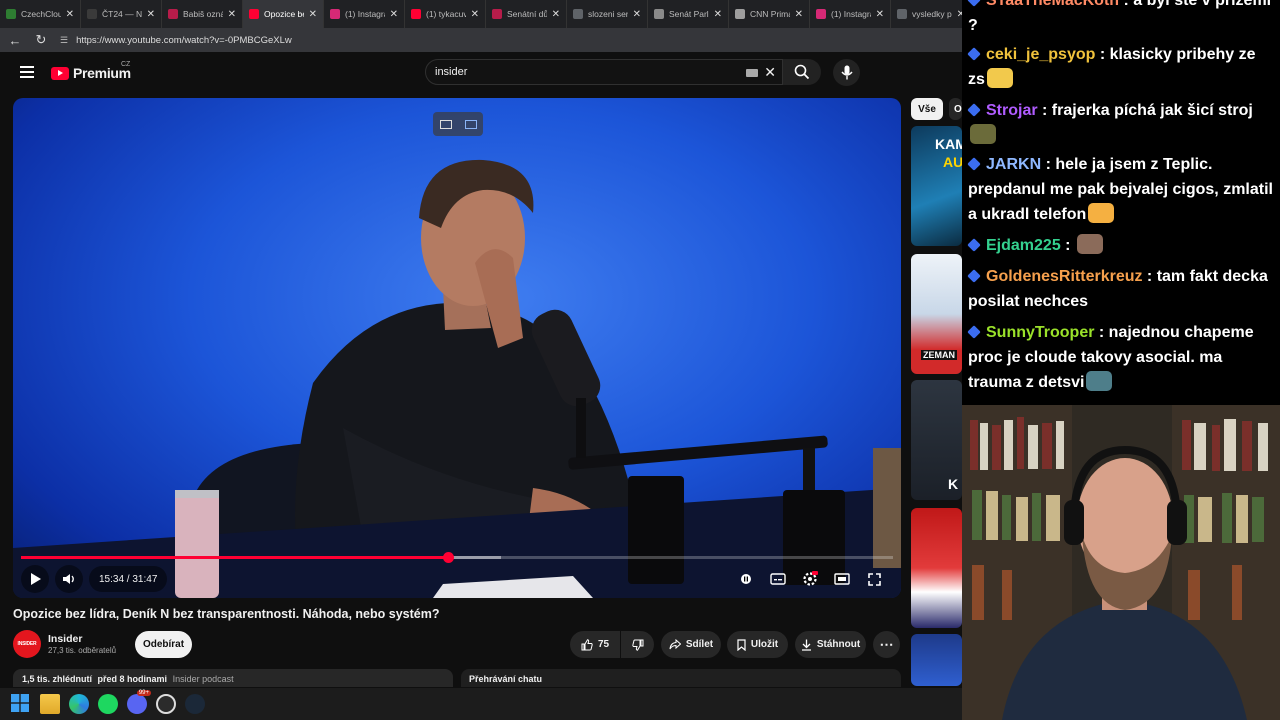 This screenshot has width=1280, height=720. Describe the element at coordinates (1023, 245) in the screenshot. I see `chat-username: Ejdam225` at that location.